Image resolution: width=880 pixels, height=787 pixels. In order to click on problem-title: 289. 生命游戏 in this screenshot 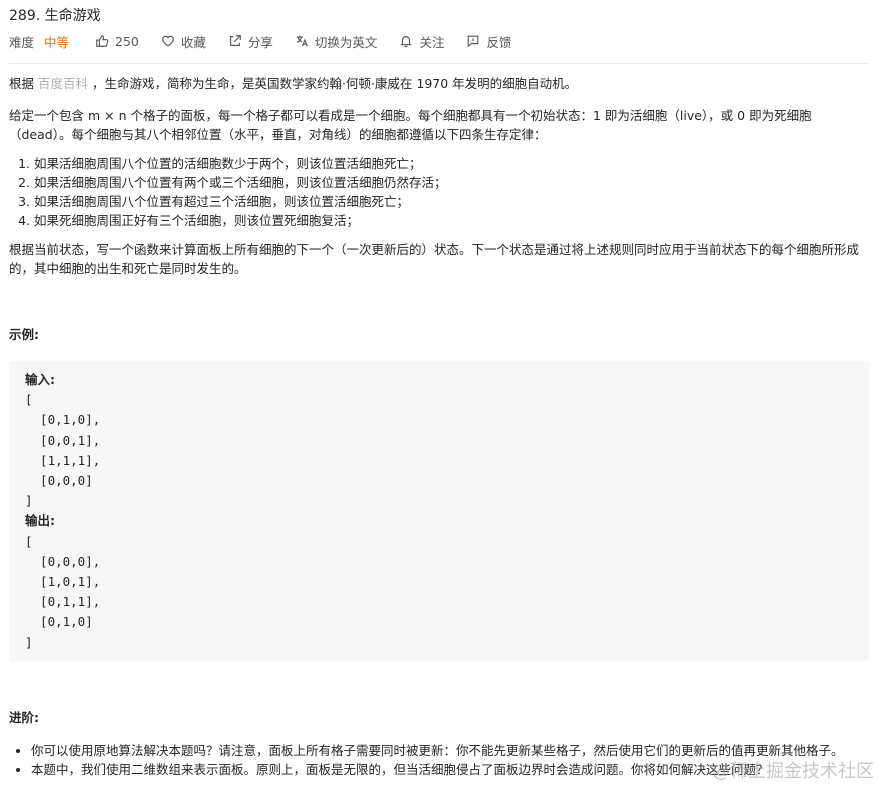, I will do `click(55, 16)`.